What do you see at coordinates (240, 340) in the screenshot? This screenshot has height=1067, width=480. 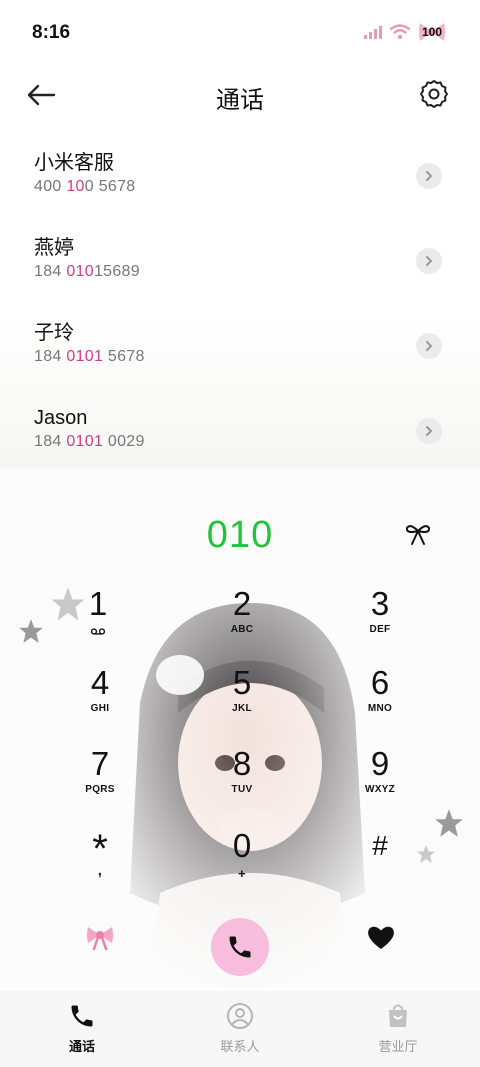 I see `list-item: 子玲 184 0101 5678` at bounding box center [240, 340].